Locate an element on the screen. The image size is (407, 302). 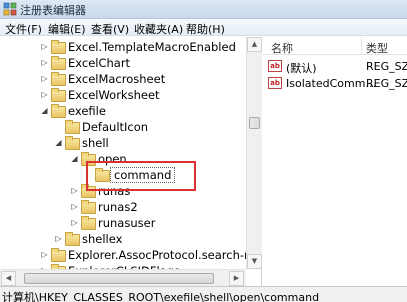
tree-item: ▷ Excel.TemplateMacroEnabled is located at coordinates (123, 47).